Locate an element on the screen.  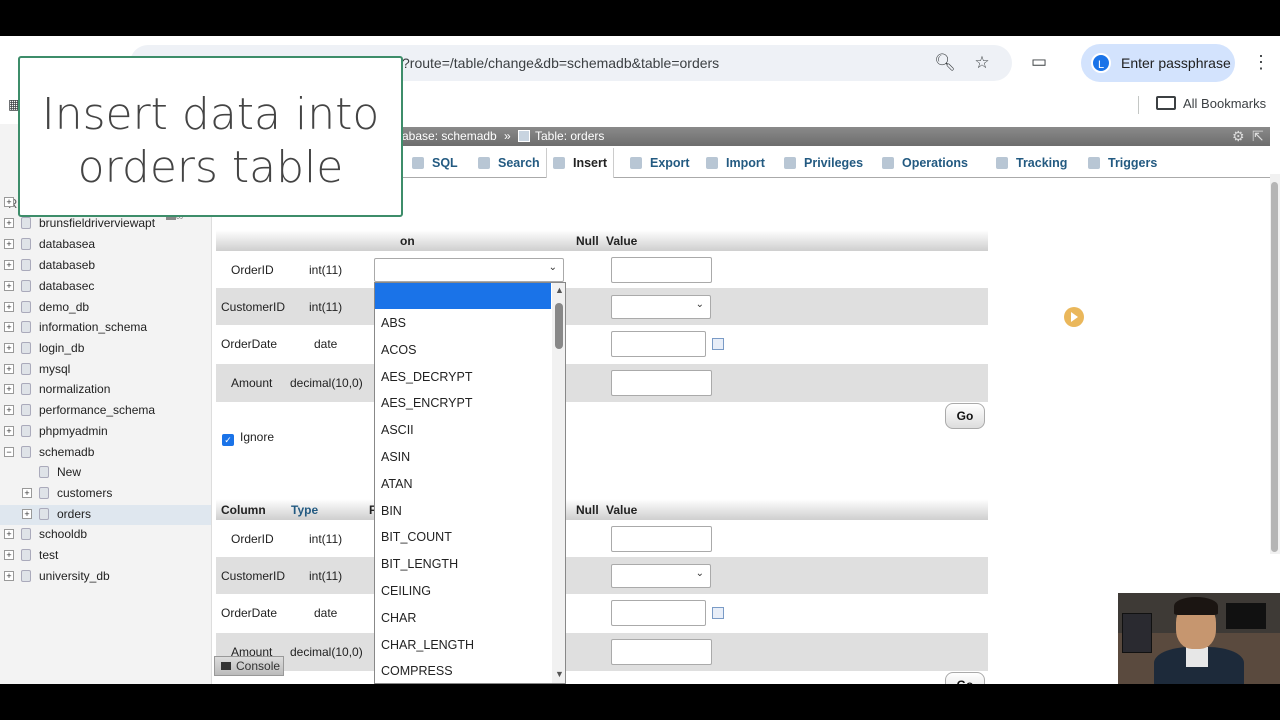
dropdown-option: ASCII is located at coordinates (463, 430).